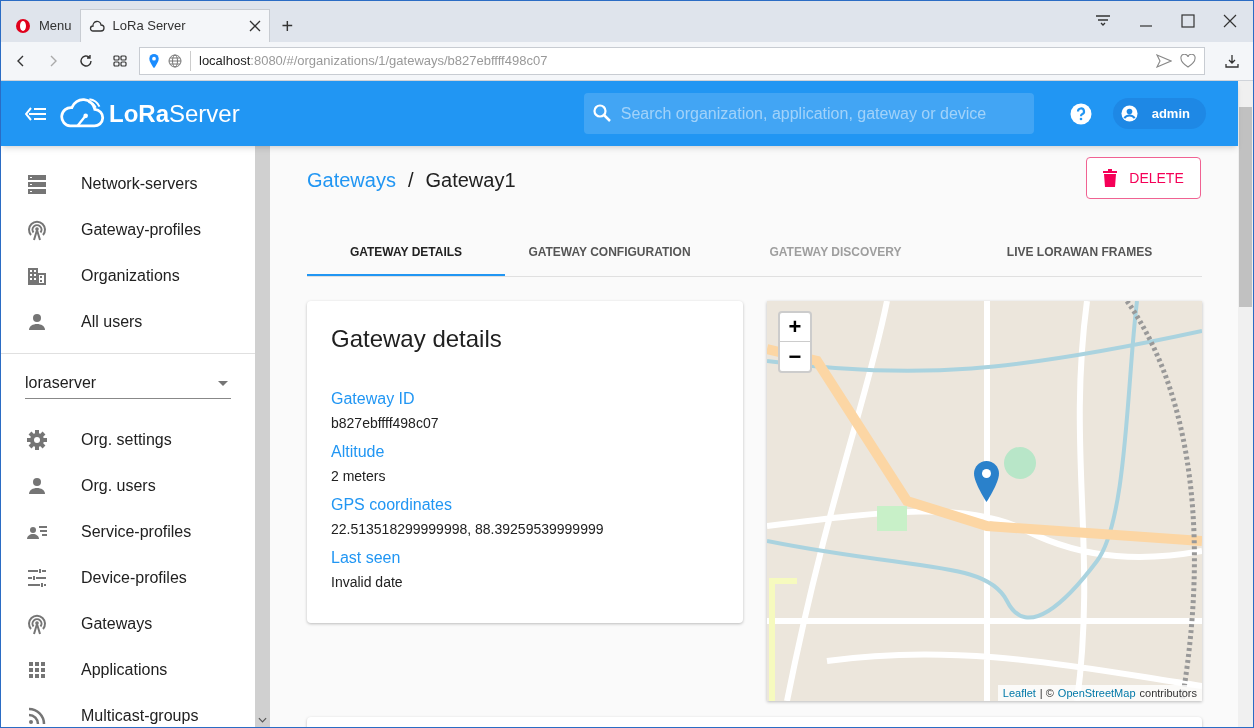 The height and width of the screenshot is (728, 1254). I want to click on sidebar-item: Gateway-profiles, so click(128, 230).